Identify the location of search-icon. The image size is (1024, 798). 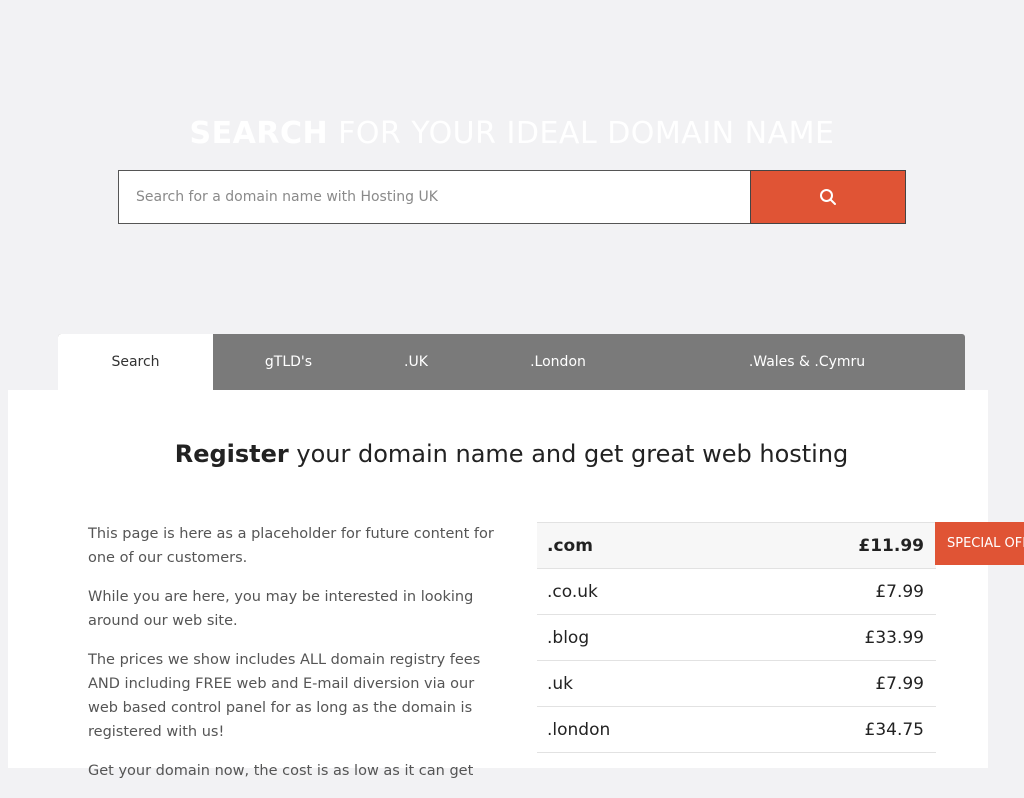
(828, 197).